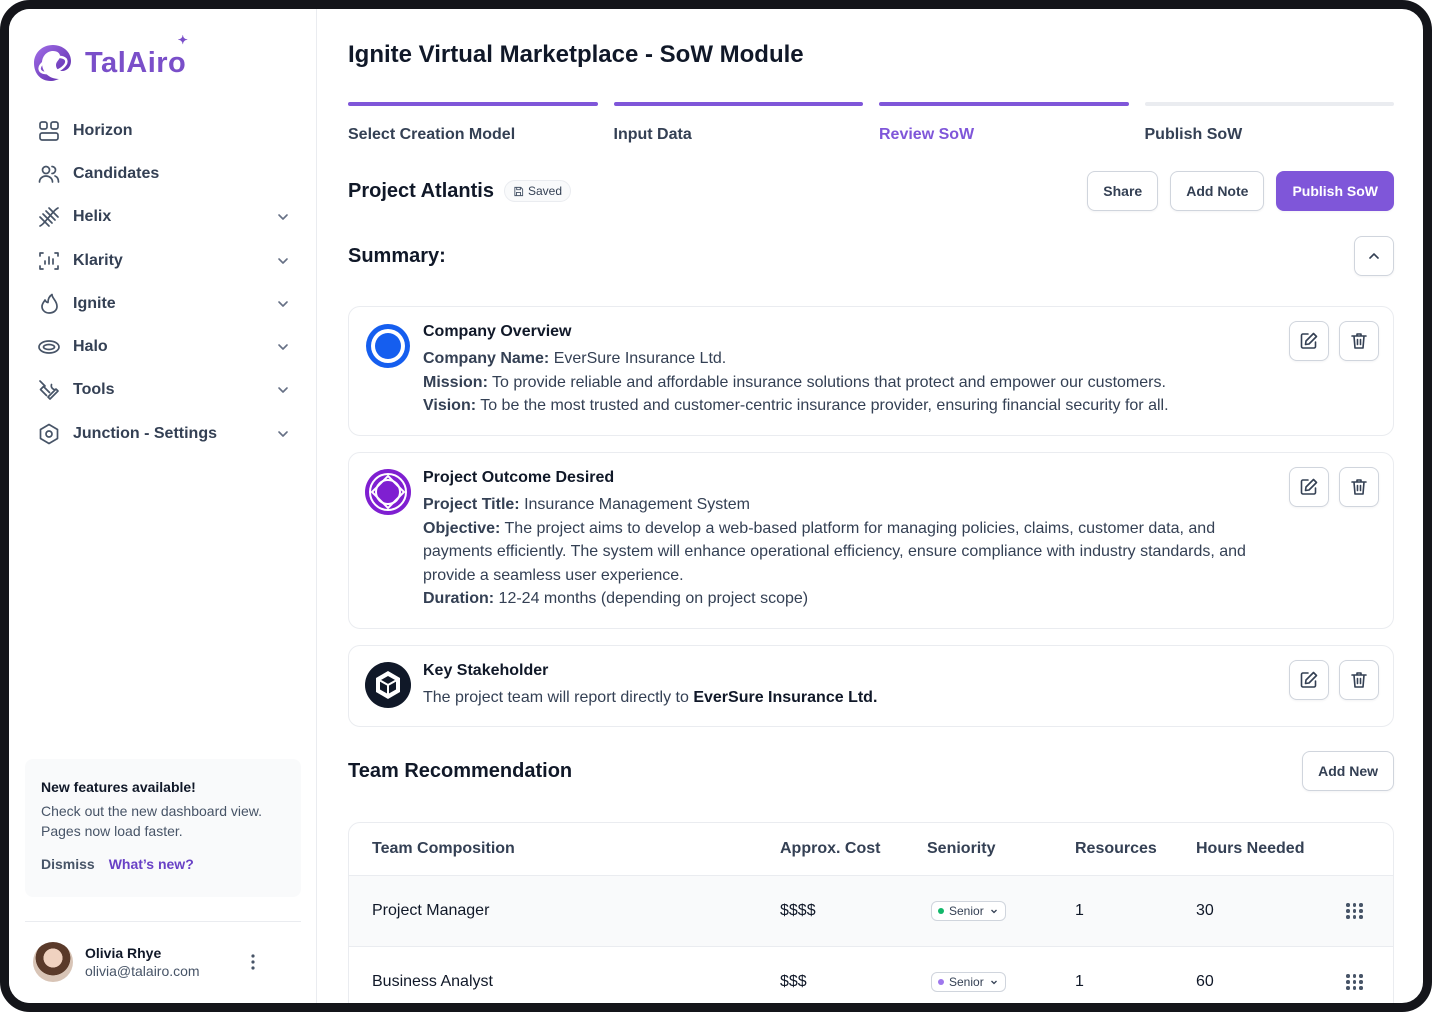 The image size is (1432, 1012). What do you see at coordinates (1271, 849) in the screenshot?
I see `col-hours-needed: Hours Needed` at bounding box center [1271, 849].